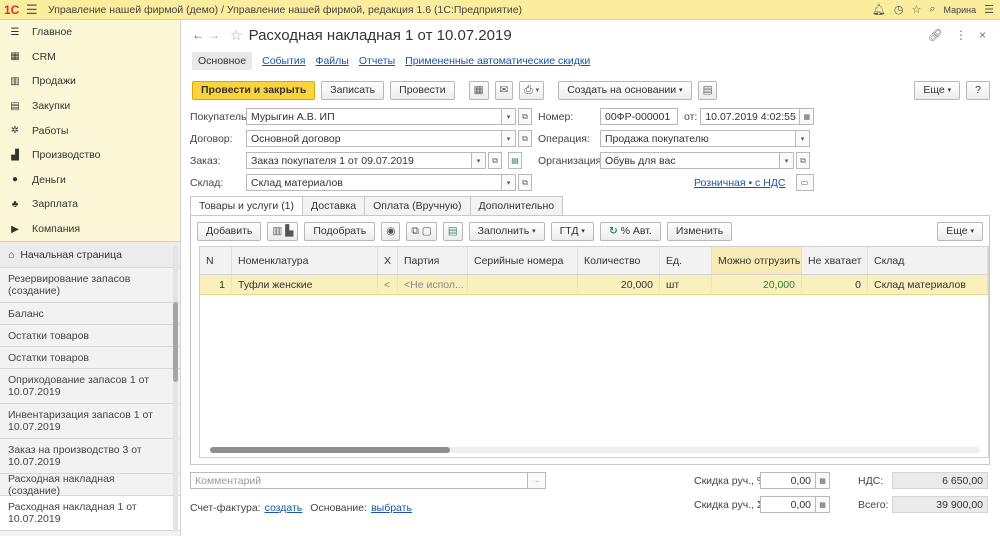  I want to click on calendar-icon: ▦, so click(807, 116).